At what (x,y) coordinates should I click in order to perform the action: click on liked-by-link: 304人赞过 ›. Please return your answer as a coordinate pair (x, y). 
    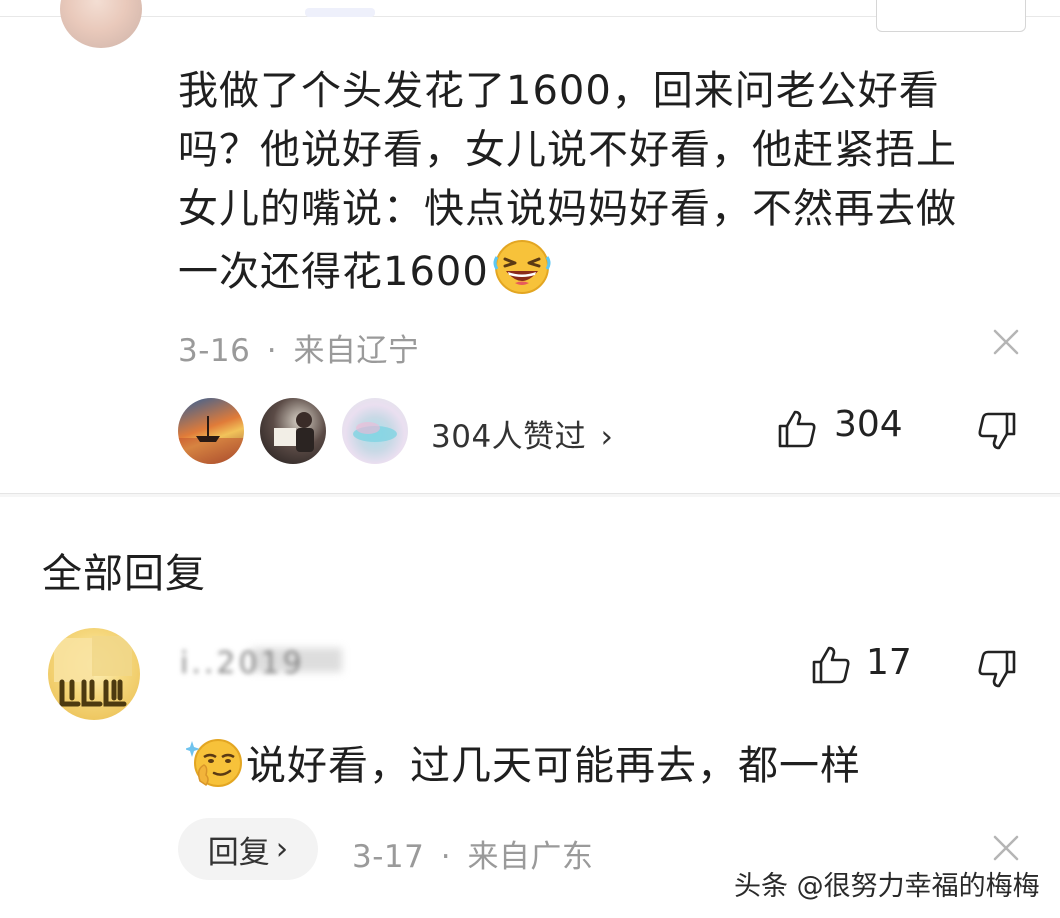
    Looking at the image, I should click on (522, 433).